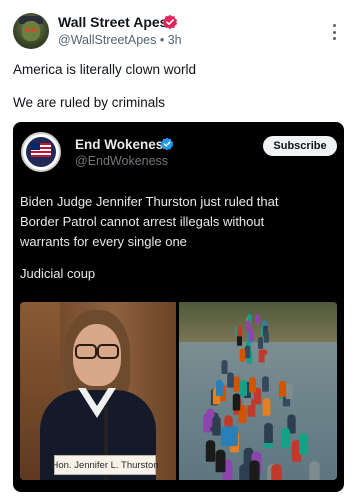  What do you see at coordinates (120, 40) in the screenshot?
I see `author-handle-time: @WallStreetApes • 3h` at bounding box center [120, 40].